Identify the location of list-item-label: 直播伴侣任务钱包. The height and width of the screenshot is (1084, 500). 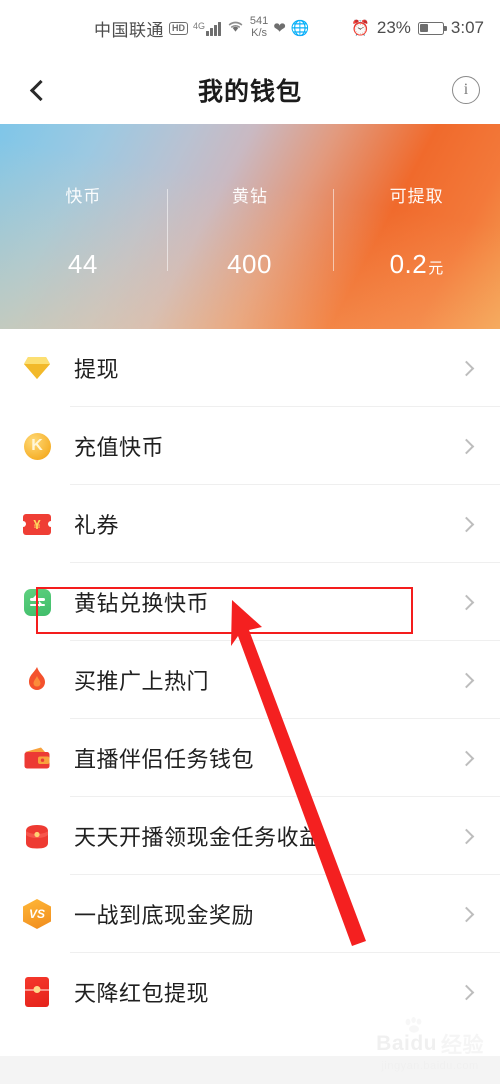
(164, 759).